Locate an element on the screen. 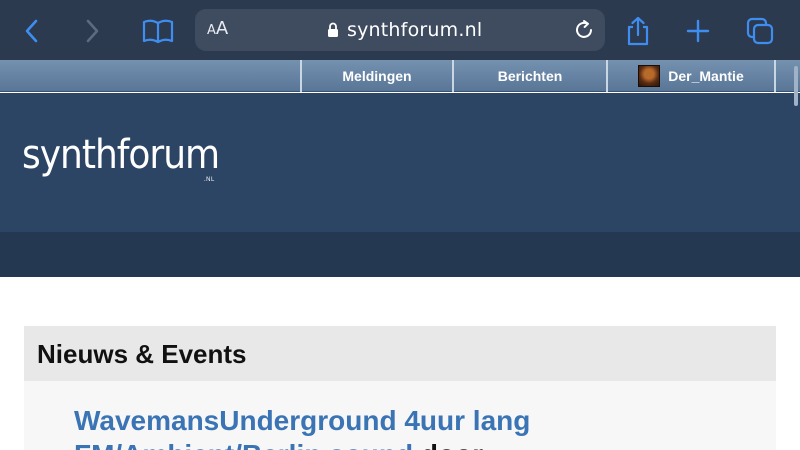 This screenshot has height=450, width=800. synthforum-logo: synthforum .NL is located at coordinates (122, 161).